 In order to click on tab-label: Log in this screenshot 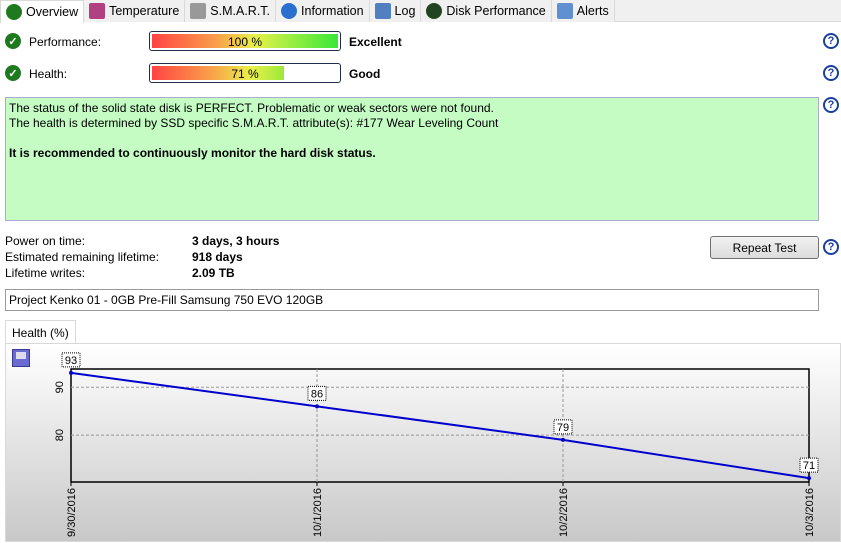, I will do `click(405, 11)`.